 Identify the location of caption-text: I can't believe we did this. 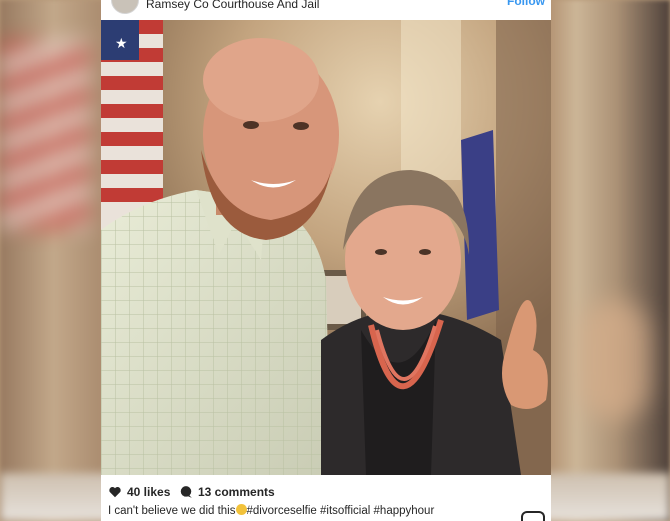
(172, 511).